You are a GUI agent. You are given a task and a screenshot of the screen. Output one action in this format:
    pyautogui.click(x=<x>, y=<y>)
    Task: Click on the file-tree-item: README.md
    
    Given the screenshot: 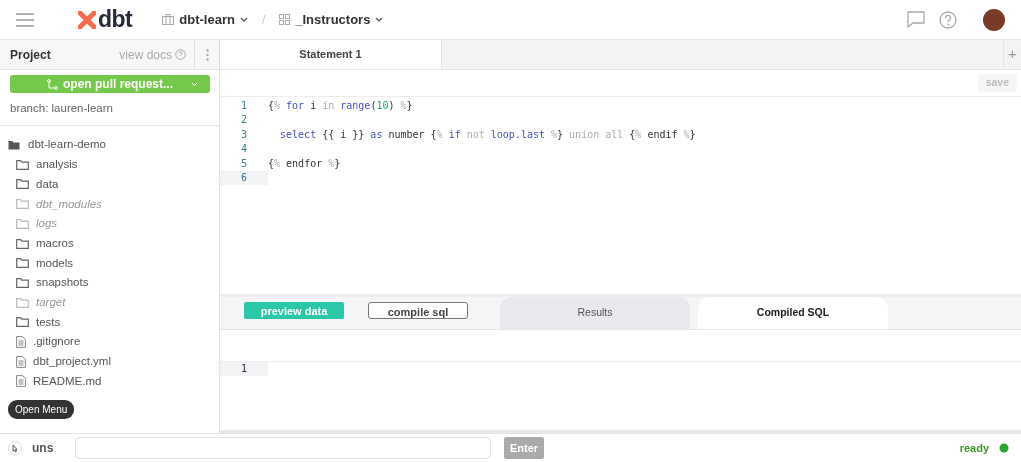 What is the action you would take?
    pyautogui.click(x=113, y=381)
    